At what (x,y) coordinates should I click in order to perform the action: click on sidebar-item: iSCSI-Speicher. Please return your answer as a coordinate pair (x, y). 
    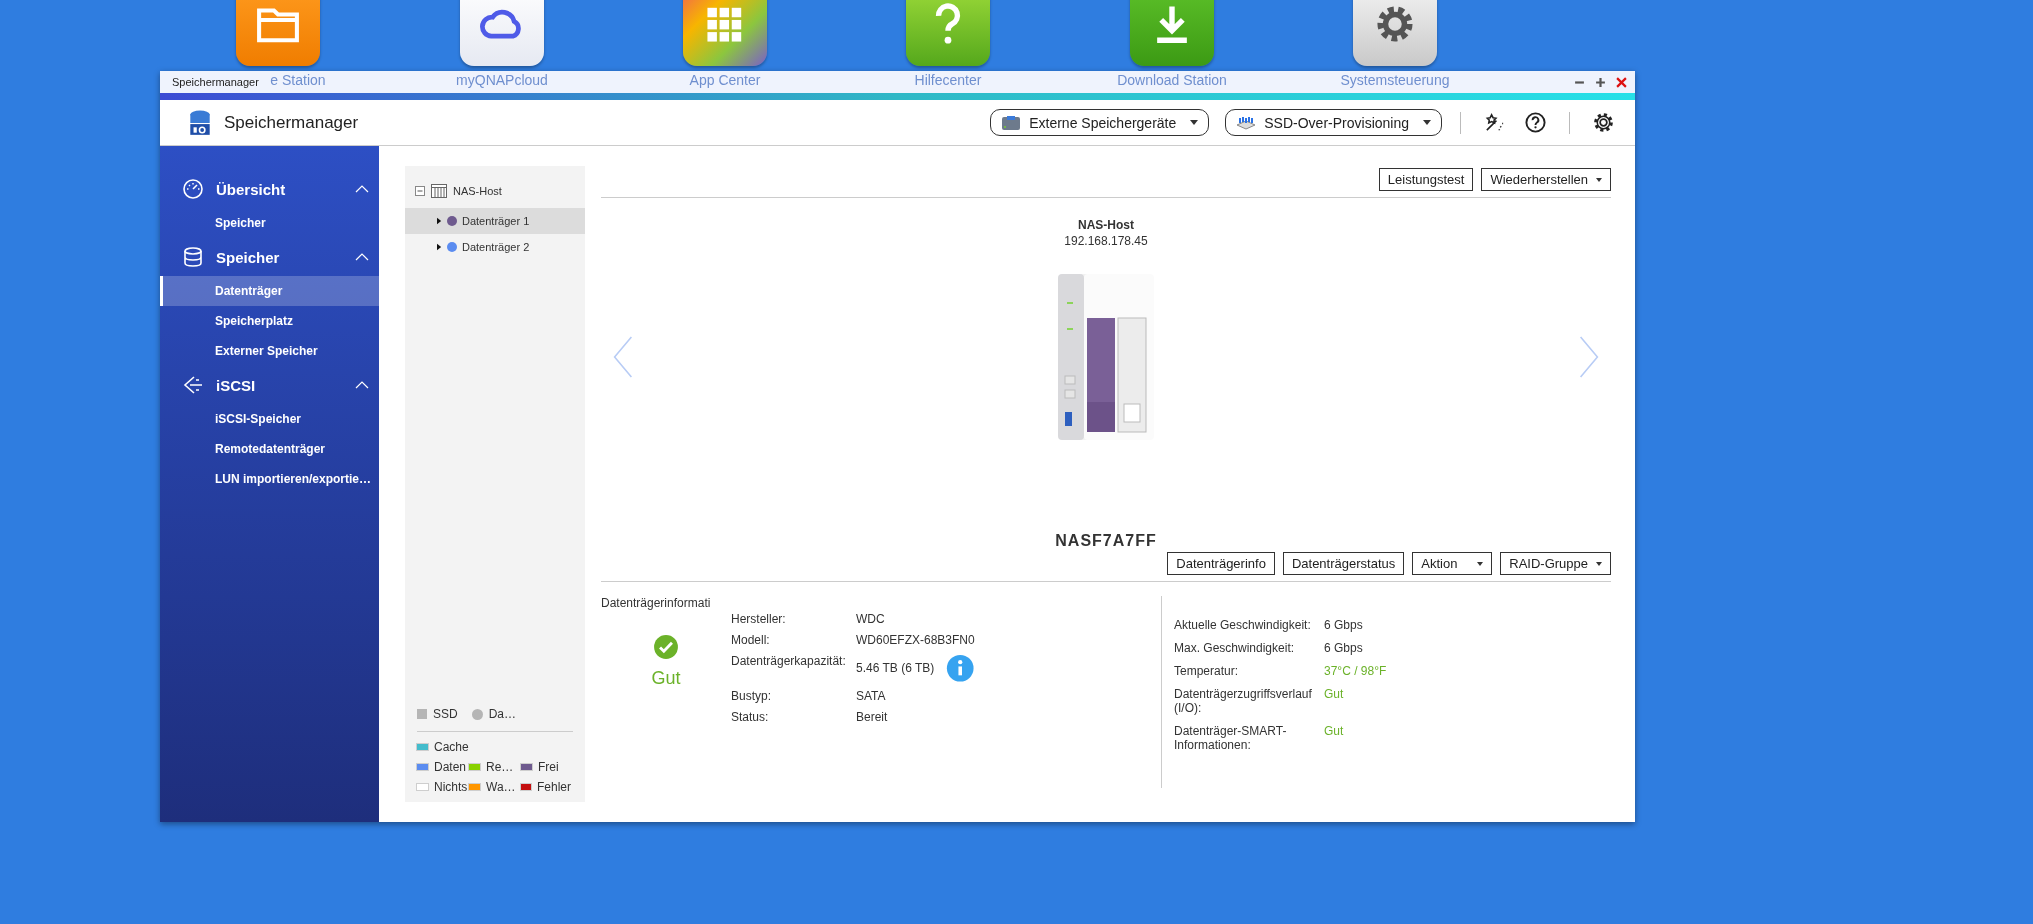
    Looking at the image, I should click on (269, 419).